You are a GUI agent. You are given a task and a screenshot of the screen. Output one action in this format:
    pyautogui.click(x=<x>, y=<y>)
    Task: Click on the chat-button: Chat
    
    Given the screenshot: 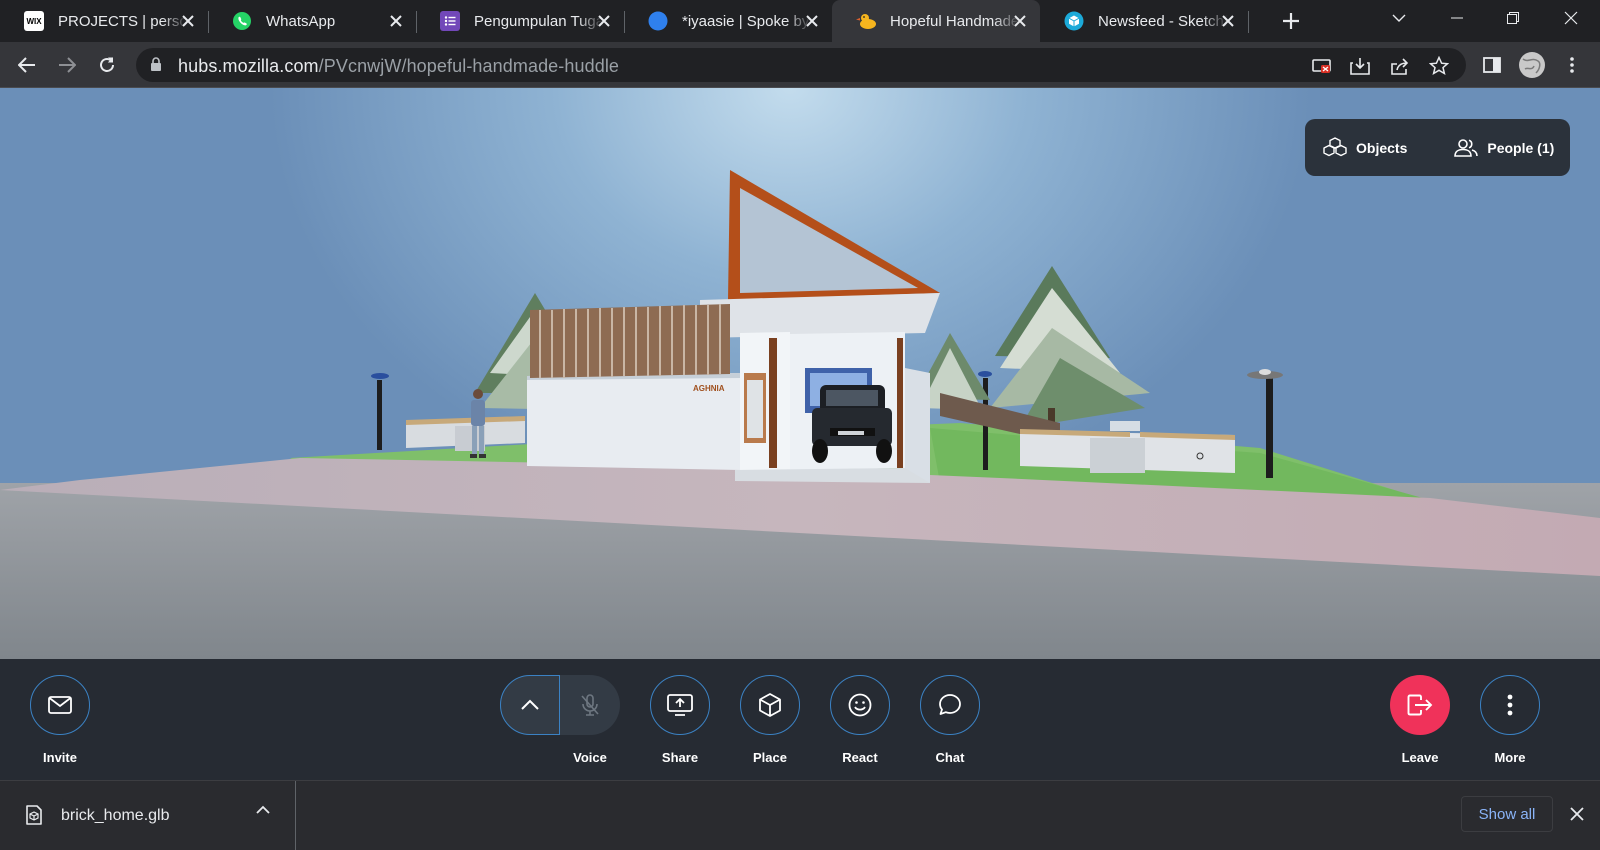 What is the action you would take?
    pyautogui.click(x=950, y=720)
    